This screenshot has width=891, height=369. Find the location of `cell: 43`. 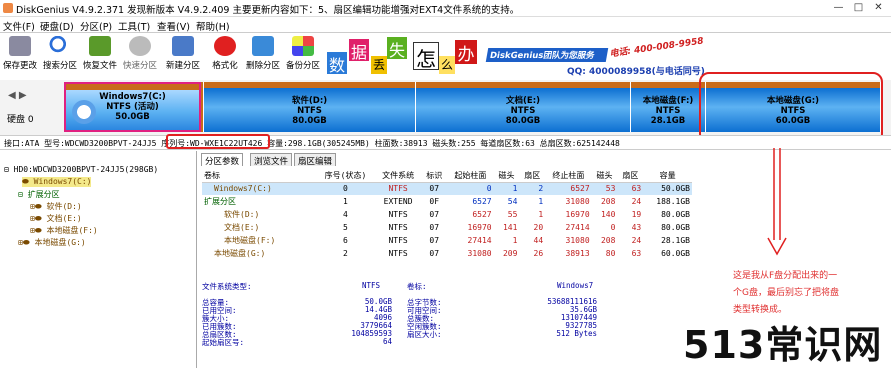

cell: 43 is located at coordinates (636, 227).